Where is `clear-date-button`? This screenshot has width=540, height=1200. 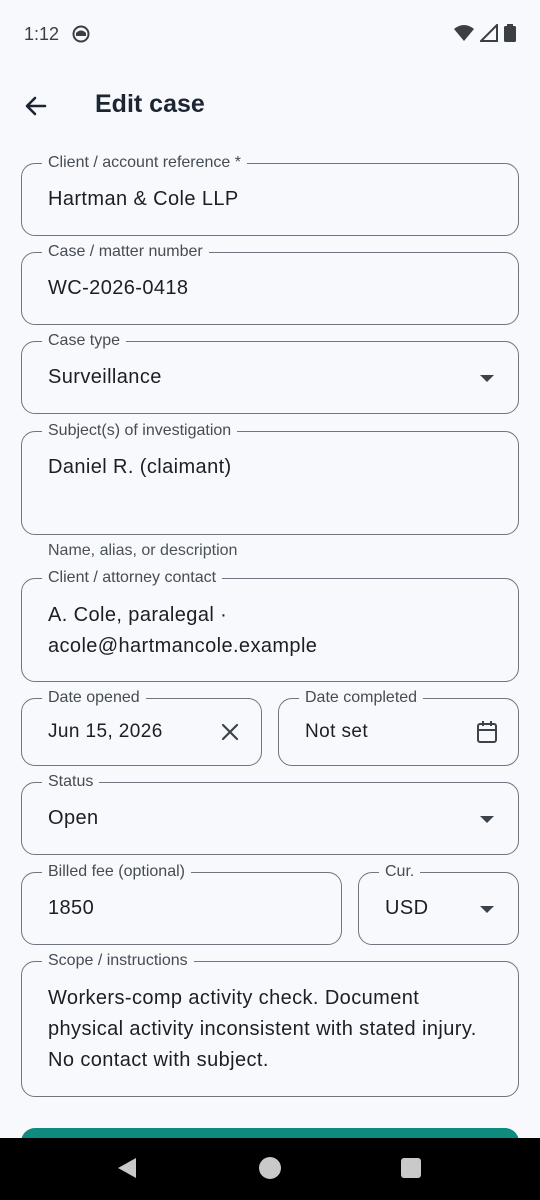 clear-date-button is located at coordinates (230, 732).